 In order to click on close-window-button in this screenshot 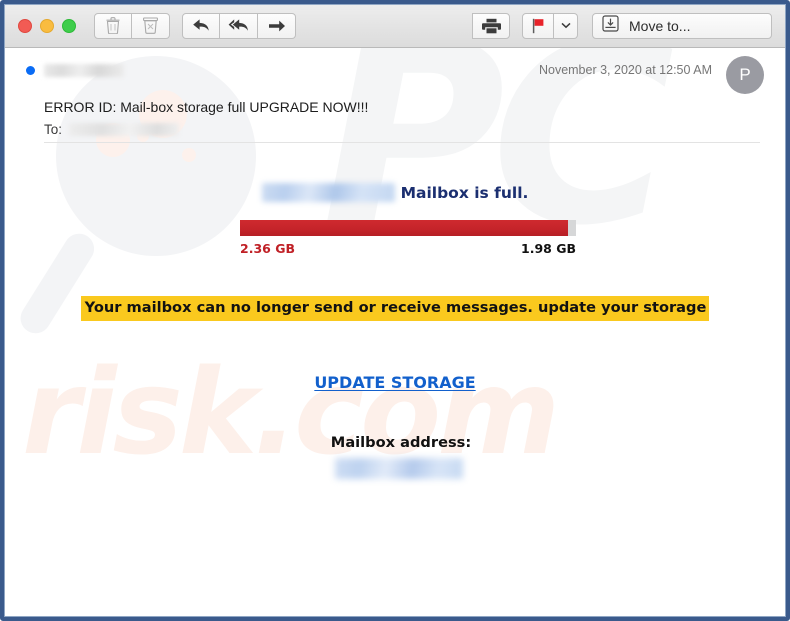, I will do `click(25, 25)`.